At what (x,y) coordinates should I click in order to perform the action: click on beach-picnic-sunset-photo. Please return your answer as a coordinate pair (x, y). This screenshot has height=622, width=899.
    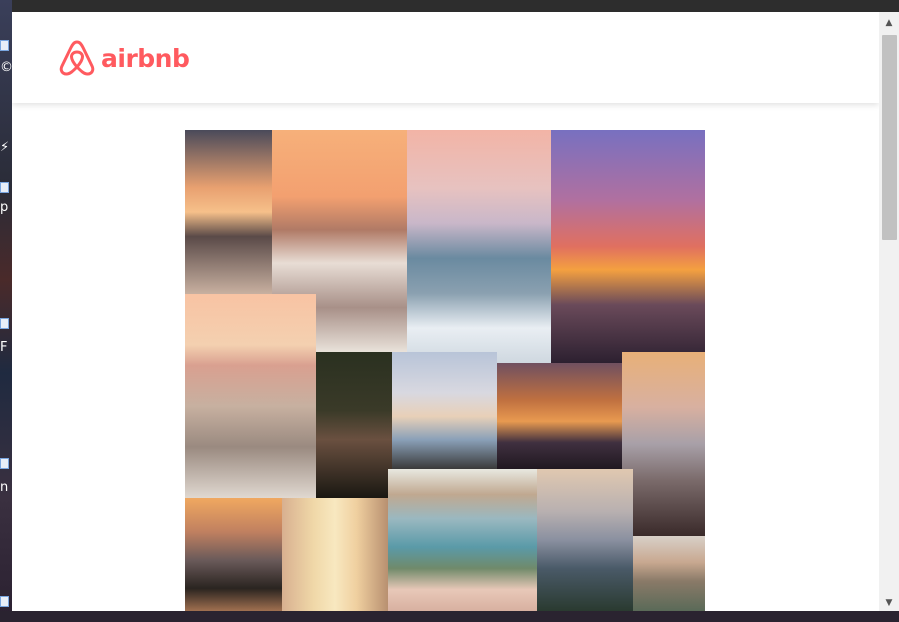
    Looking at the image, I should click on (250, 396).